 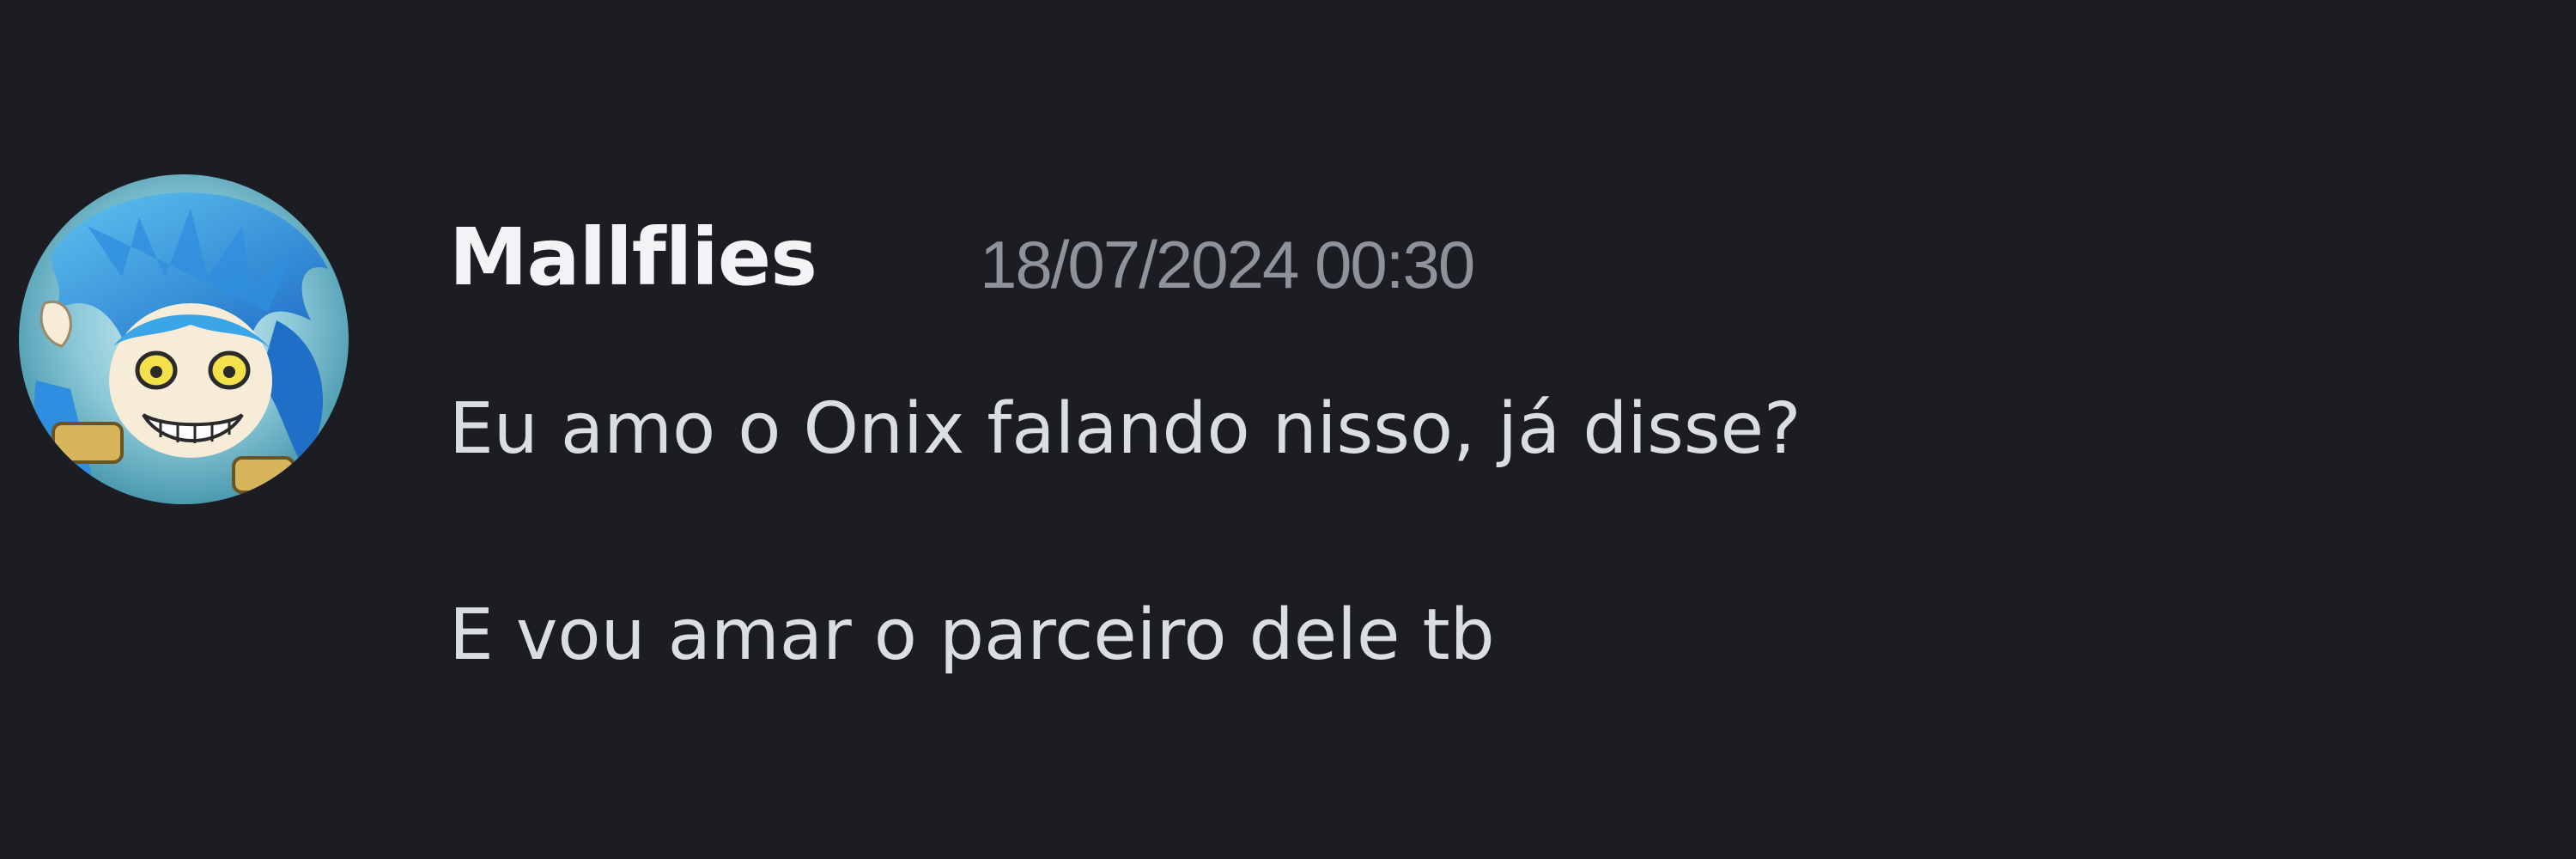 What do you see at coordinates (1125, 429) in the screenshot?
I see `message-text-line-1: Eu amo o Onix falando nisso, já disse?` at bounding box center [1125, 429].